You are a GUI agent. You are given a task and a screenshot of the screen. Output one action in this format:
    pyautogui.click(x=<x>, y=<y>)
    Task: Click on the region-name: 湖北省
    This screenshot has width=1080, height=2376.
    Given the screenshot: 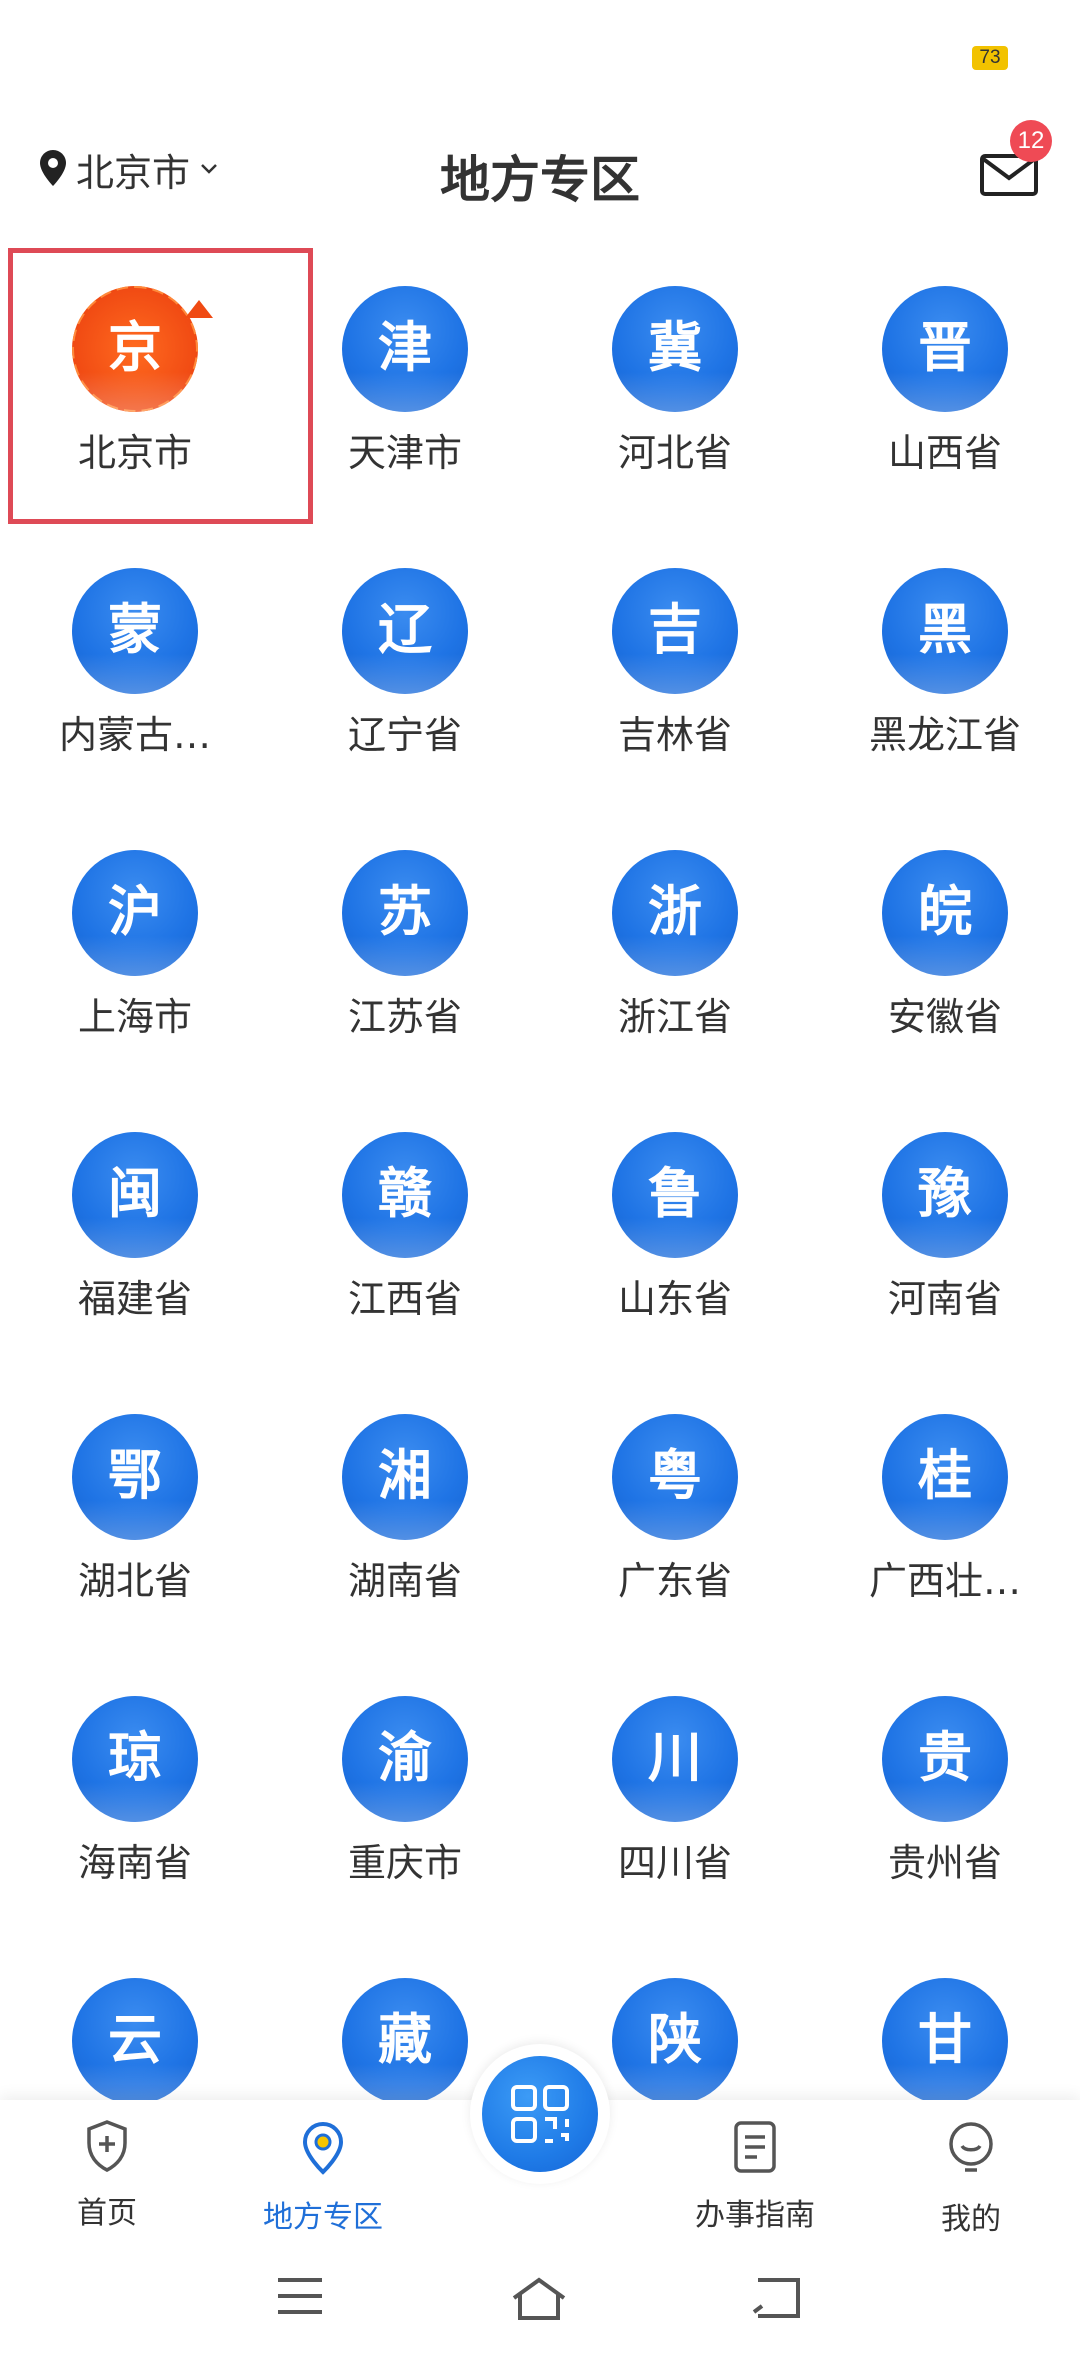 What is the action you would take?
    pyautogui.click(x=134, y=1581)
    